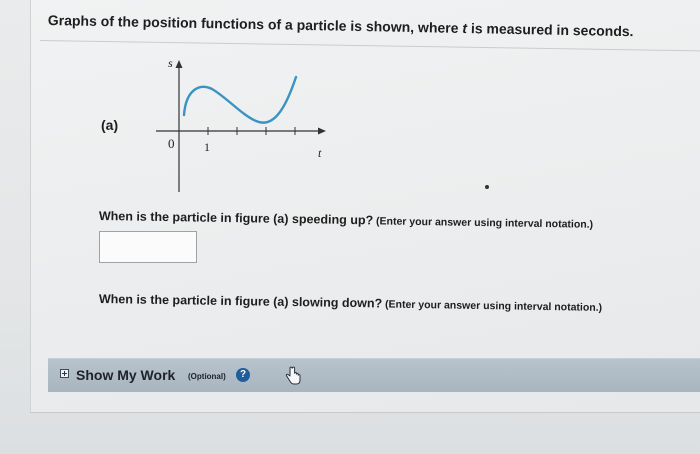 The height and width of the screenshot is (454, 700). I want to click on expand-plus-icon, so click(64, 373).